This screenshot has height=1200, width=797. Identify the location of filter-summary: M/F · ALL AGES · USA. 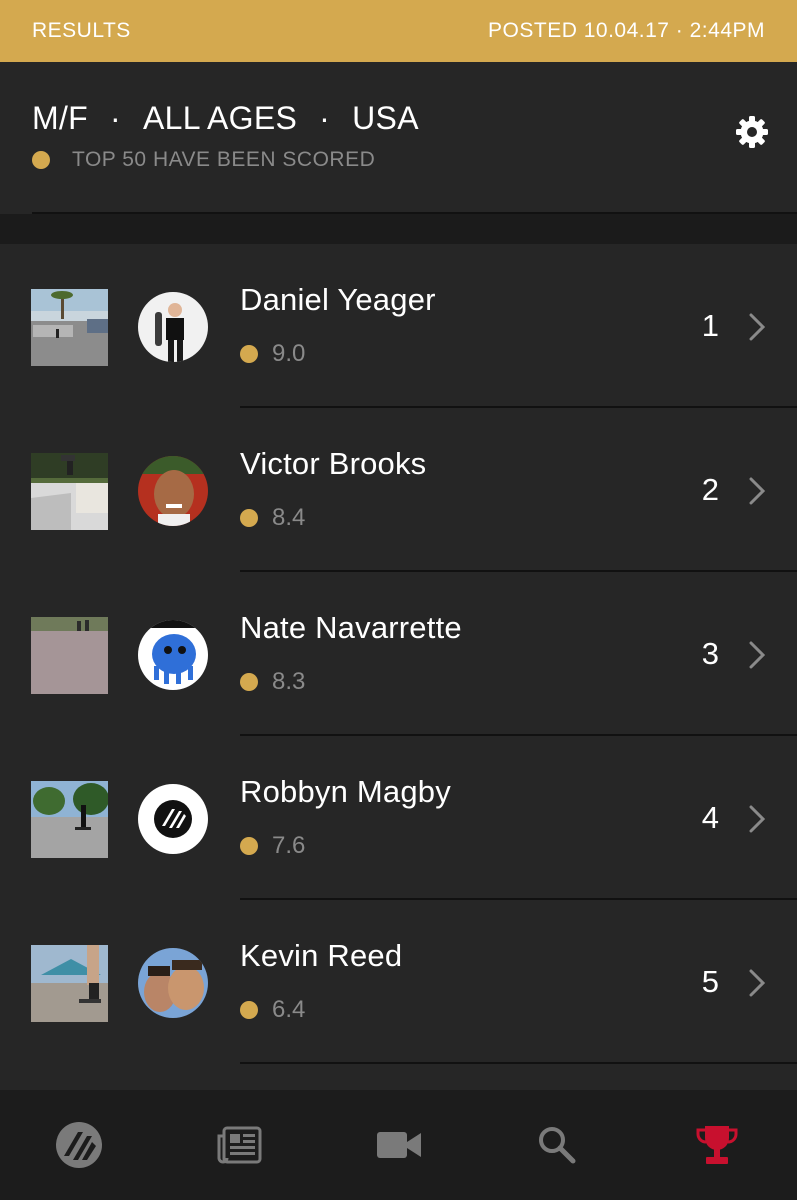
(225, 118).